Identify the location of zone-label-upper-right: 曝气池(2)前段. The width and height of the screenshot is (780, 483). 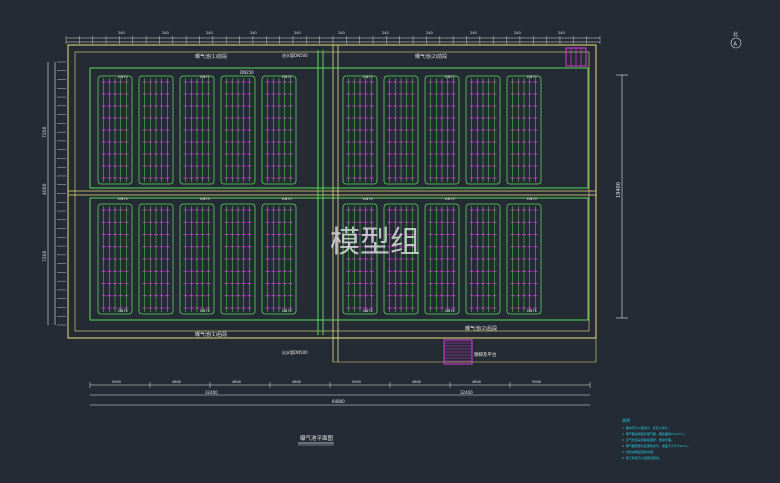
(431, 56).